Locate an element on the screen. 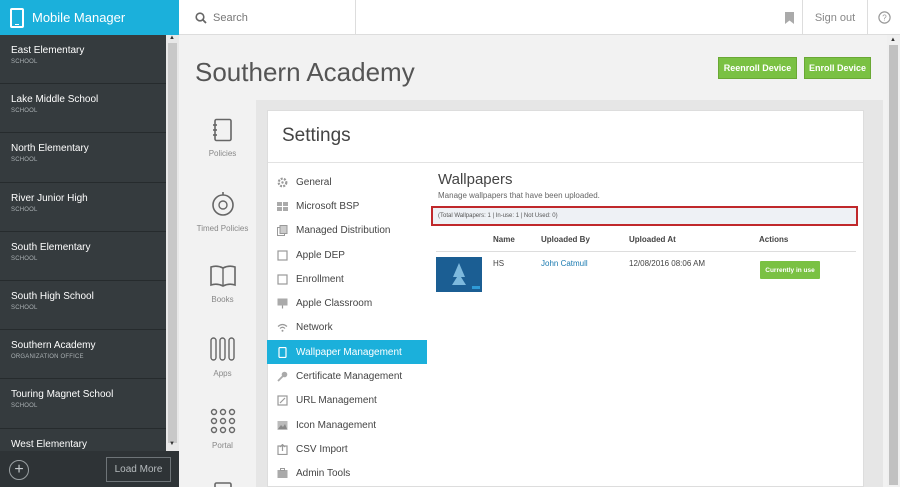 The height and width of the screenshot is (487, 900). sidebar-item-river-junior-high: River Junior High SCHOOL is located at coordinates (83, 207).